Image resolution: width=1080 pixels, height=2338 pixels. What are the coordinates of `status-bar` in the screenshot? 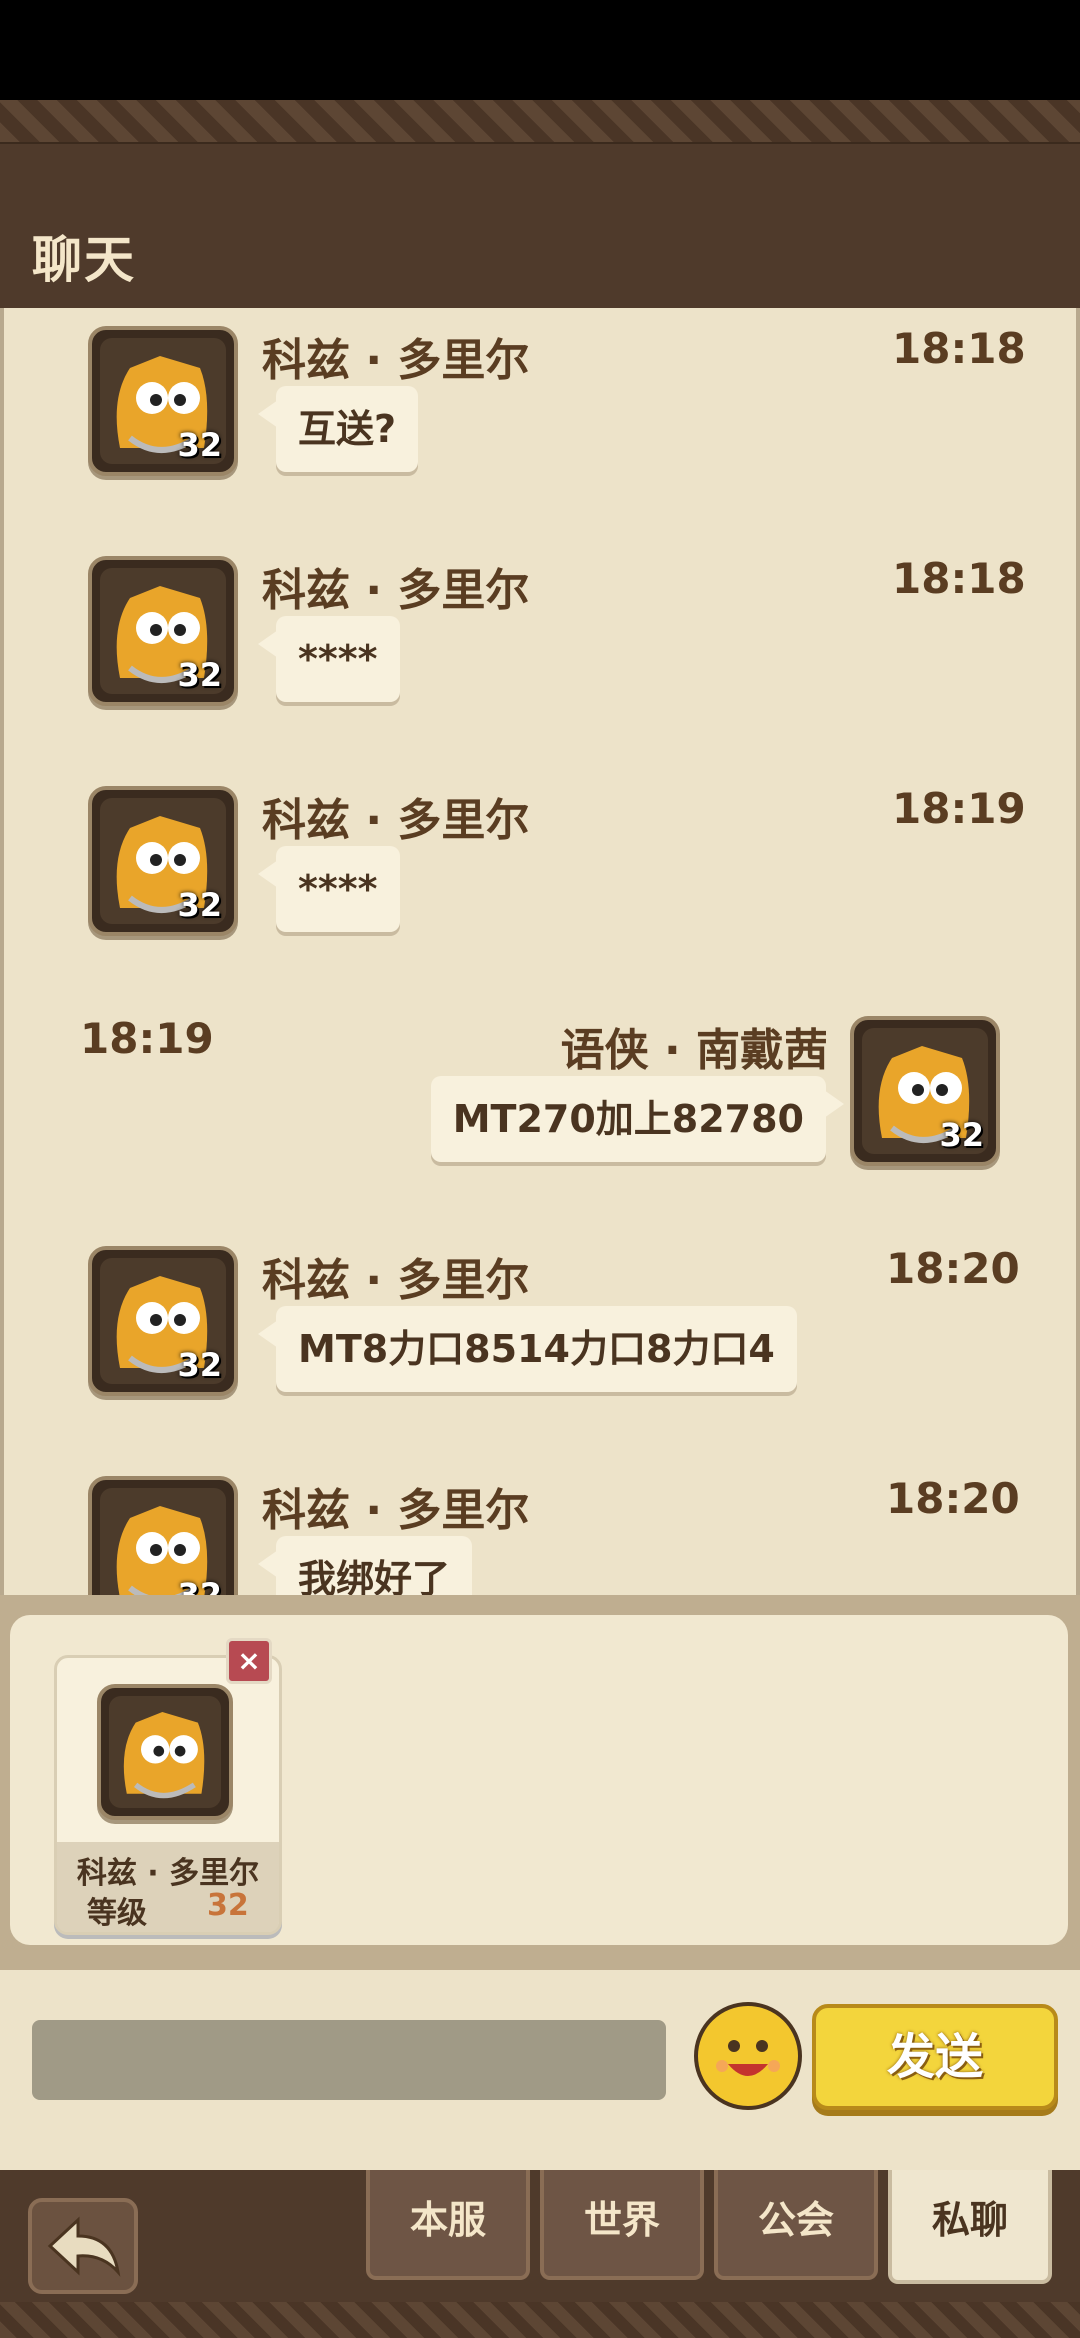 It's located at (540, 50).